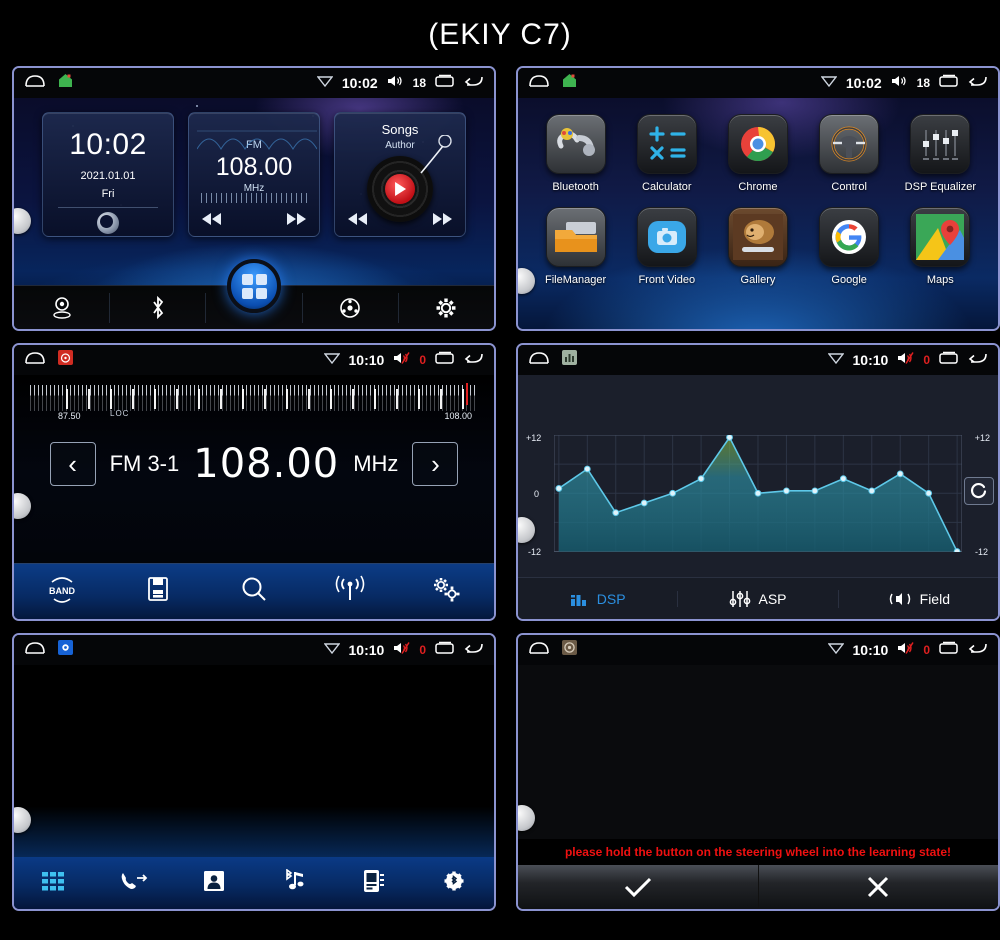  I want to click on bluetooth-app-icon, so click(65, 650).